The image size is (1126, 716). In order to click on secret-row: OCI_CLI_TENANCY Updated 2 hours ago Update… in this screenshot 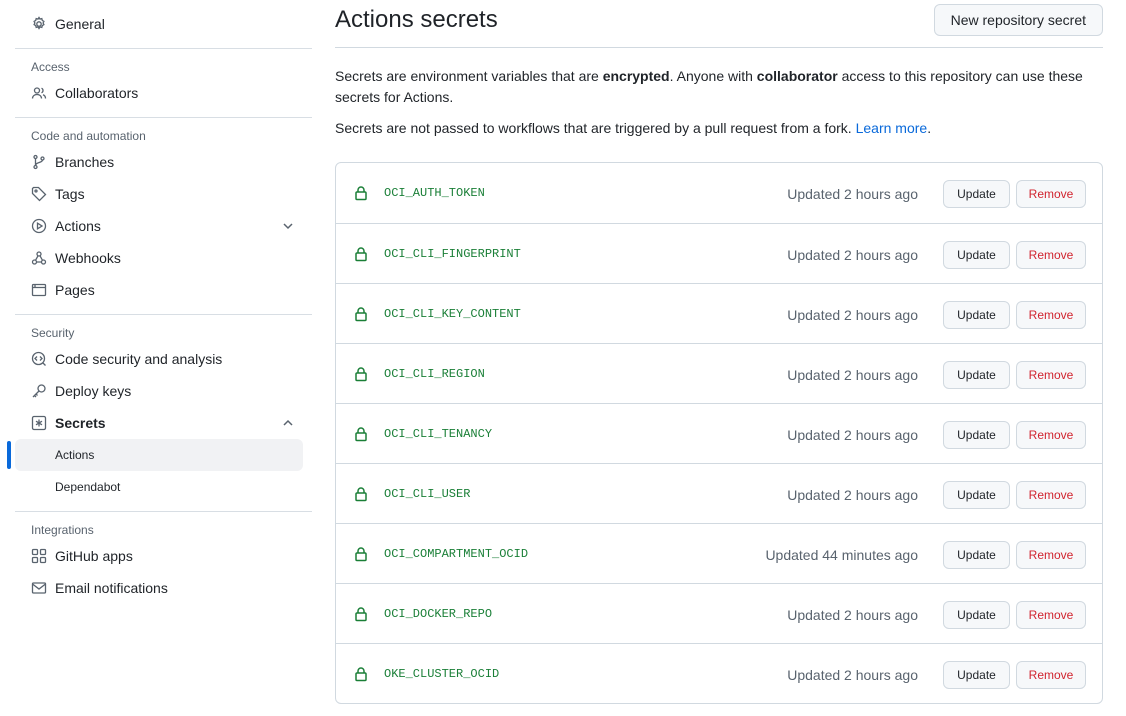, I will do `click(719, 433)`.